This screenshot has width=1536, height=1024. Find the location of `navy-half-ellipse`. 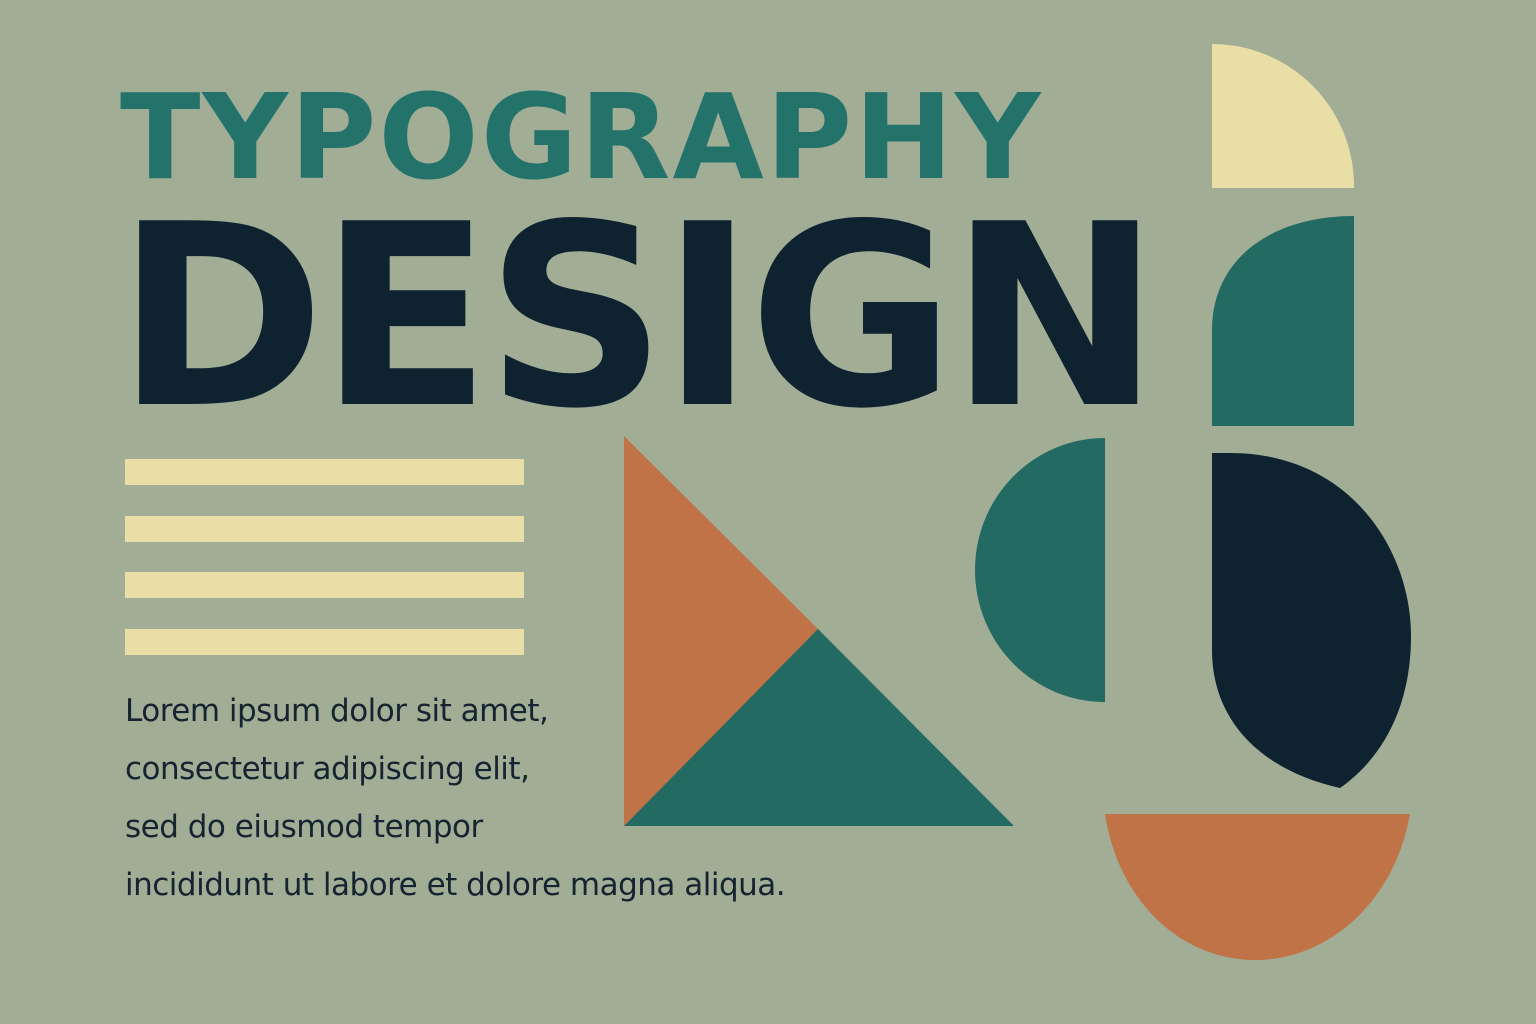

navy-half-ellipse is located at coordinates (1311, 620).